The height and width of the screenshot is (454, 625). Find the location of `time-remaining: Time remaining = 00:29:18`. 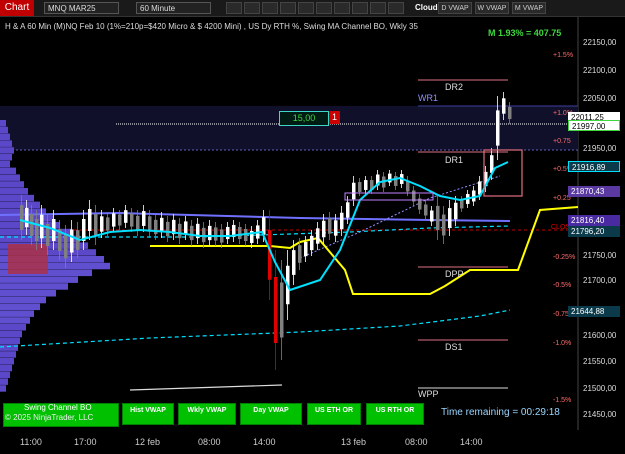

time-remaining: Time remaining = 00:29:18 is located at coordinates (500, 412).